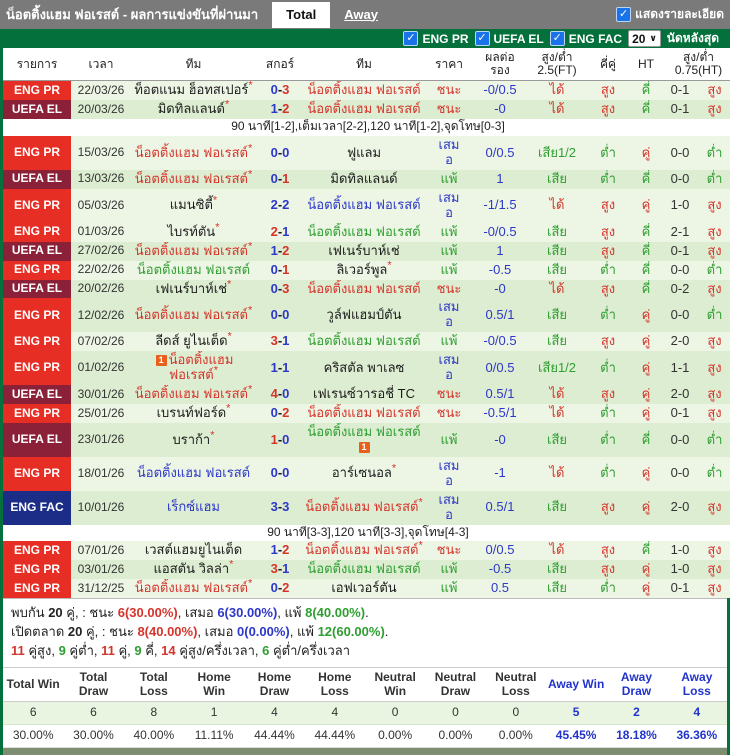  What do you see at coordinates (361, 15) in the screenshot?
I see `tab-away: Away` at bounding box center [361, 15].